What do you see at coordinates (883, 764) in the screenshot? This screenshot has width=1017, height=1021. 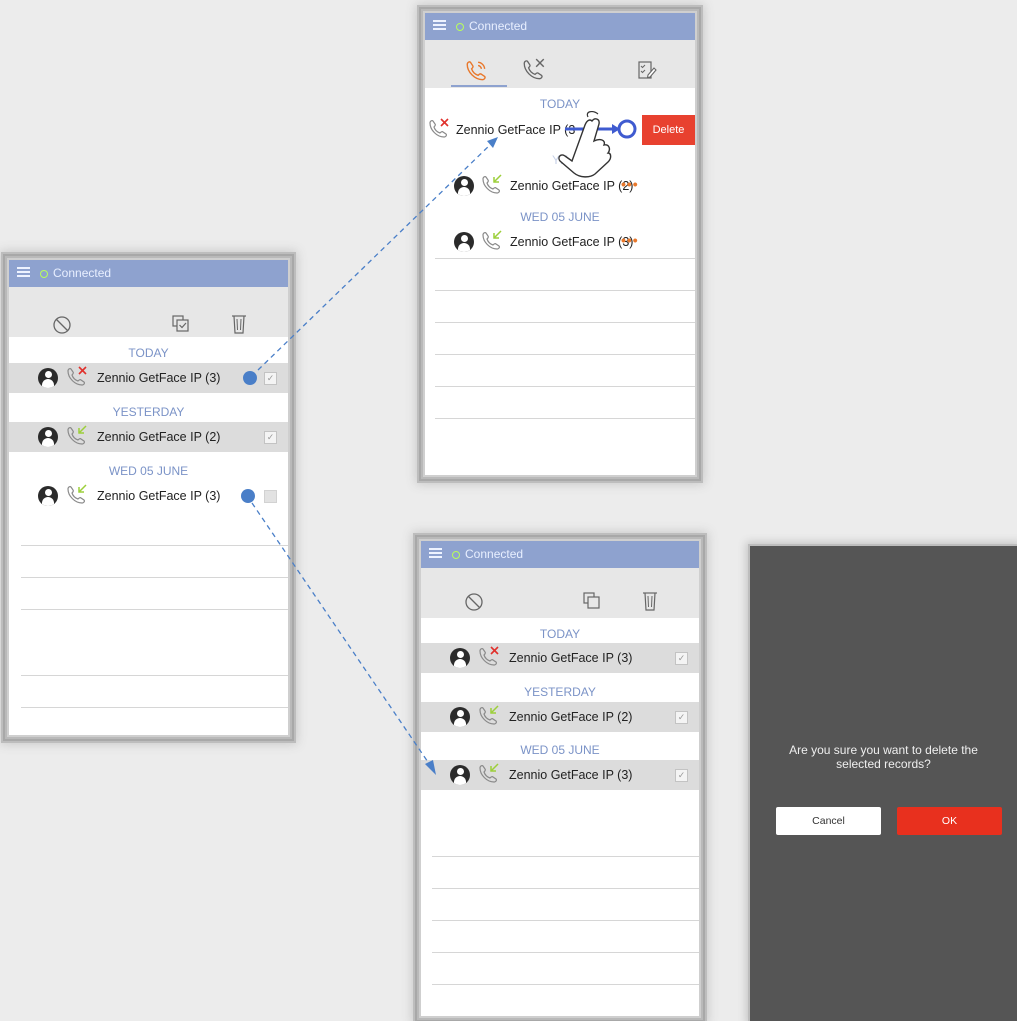 I see `dialog-message-line: selected records?` at bounding box center [883, 764].